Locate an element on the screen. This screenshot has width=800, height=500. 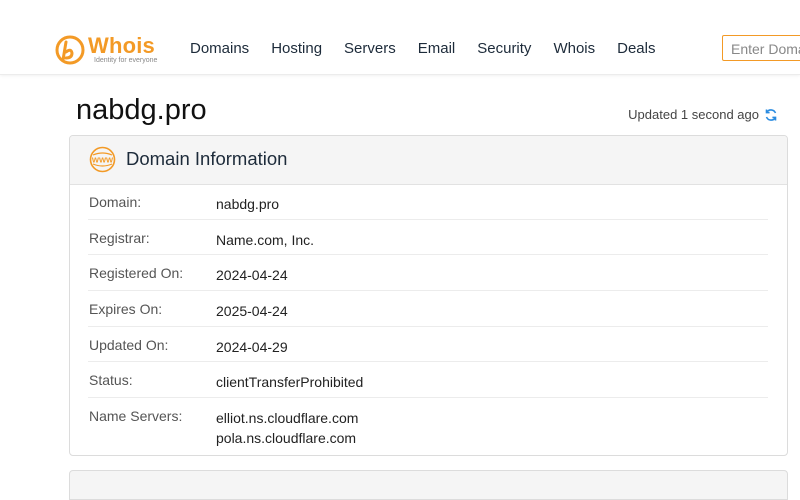
row-label: Status: is located at coordinates (111, 380).